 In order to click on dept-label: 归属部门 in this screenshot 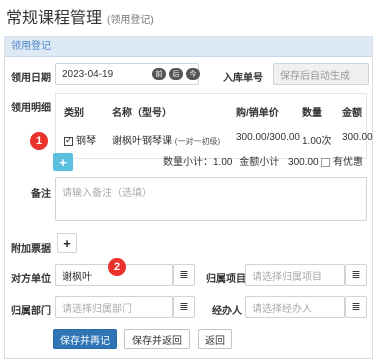, I will do `click(31, 311)`.